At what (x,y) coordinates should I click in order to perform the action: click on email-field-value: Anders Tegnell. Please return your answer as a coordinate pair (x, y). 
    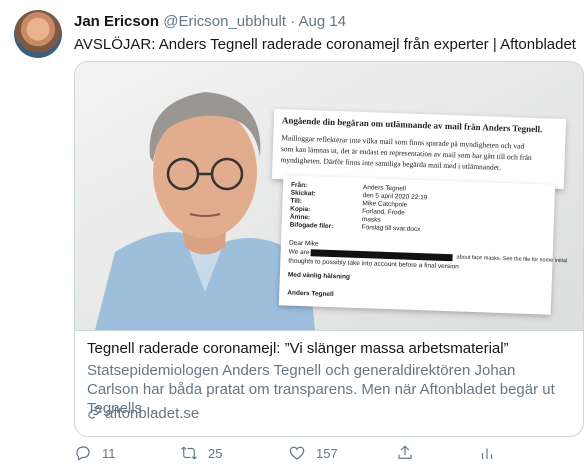
    Looking at the image, I should click on (384, 188).